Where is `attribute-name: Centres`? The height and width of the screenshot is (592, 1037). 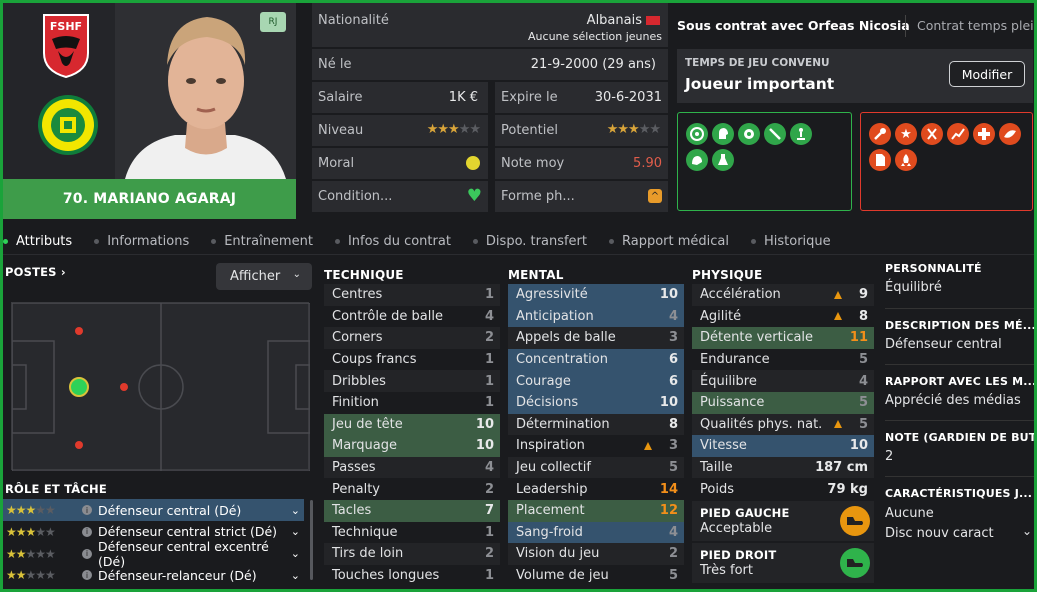 attribute-name: Centres is located at coordinates (357, 295).